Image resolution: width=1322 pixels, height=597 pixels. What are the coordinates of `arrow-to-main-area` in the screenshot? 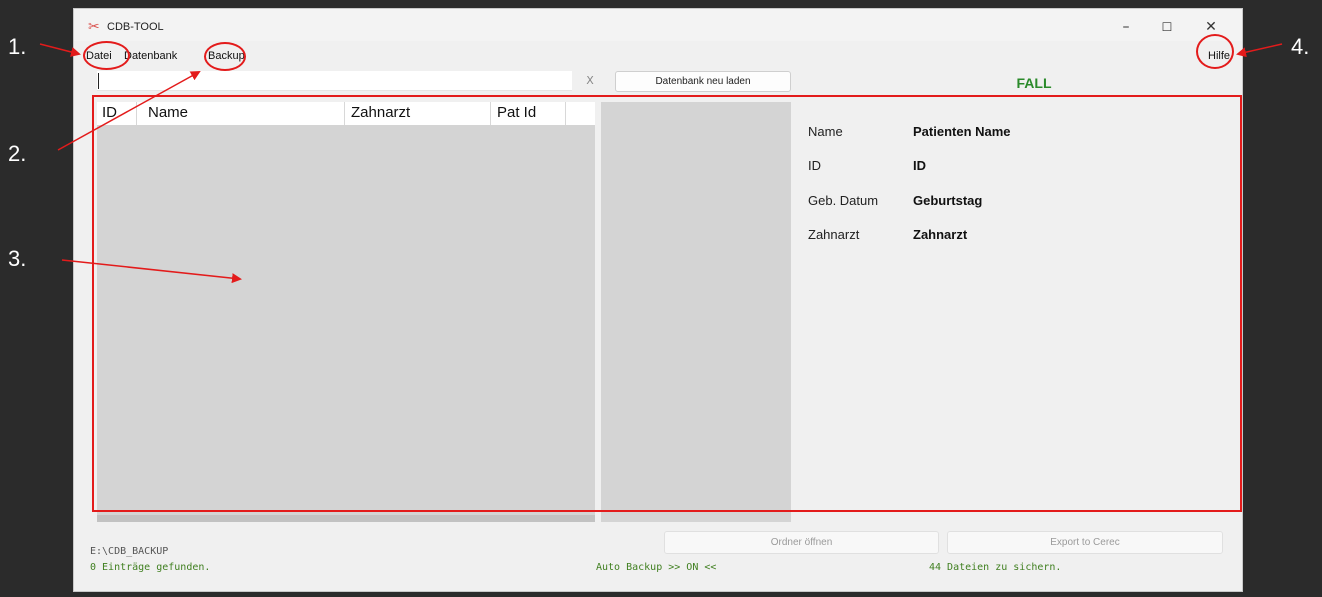 It's located at (151, 271).